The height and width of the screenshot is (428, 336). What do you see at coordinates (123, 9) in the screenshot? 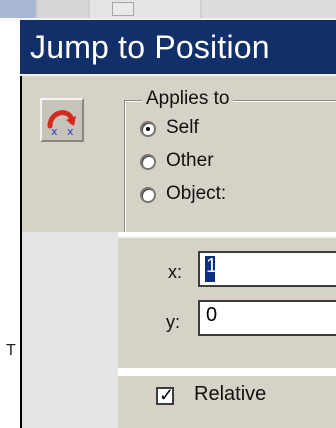
I see `window-thumbnail-icon` at bounding box center [123, 9].